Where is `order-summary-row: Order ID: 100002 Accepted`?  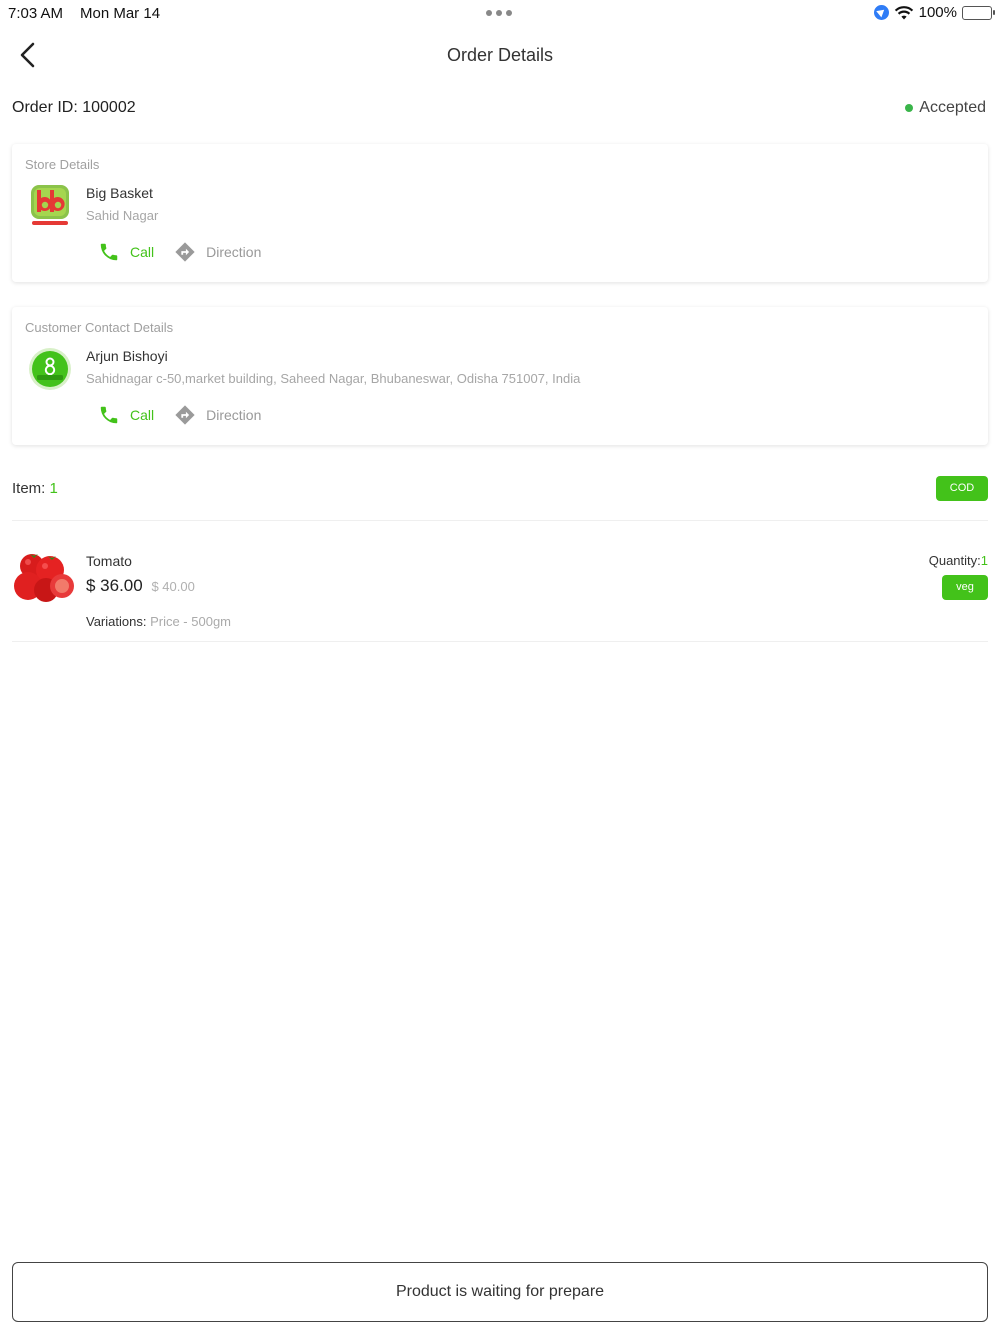
order-summary-row: Order ID: 100002 Accepted is located at coordinates (499, 108).